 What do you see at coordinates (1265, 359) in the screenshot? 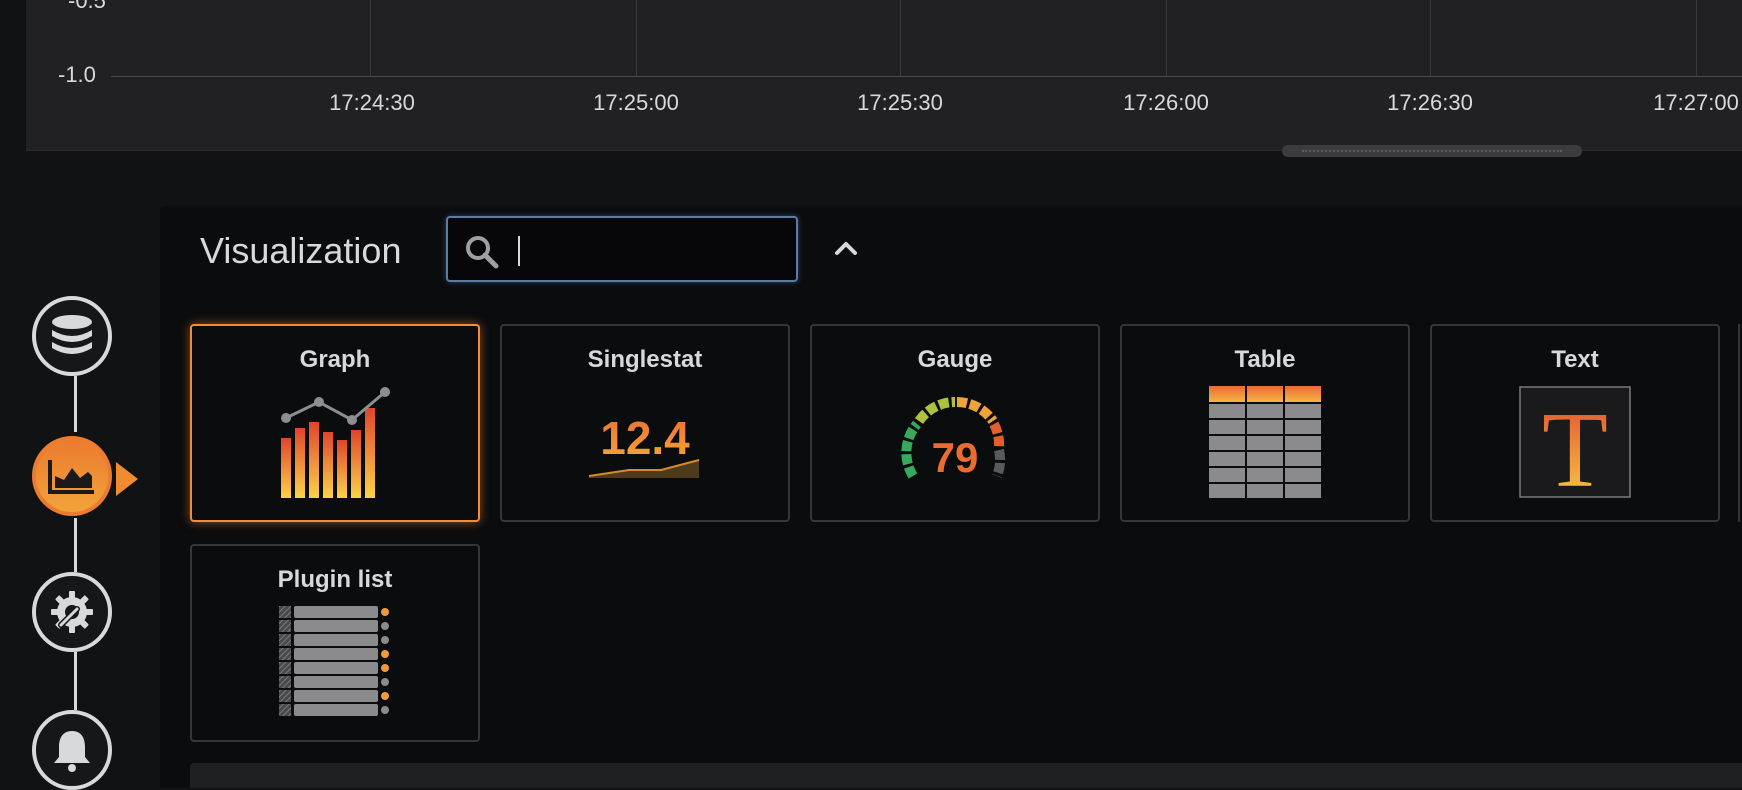
I see `viz-card-label: Table` at bounding box center [1265, 359].